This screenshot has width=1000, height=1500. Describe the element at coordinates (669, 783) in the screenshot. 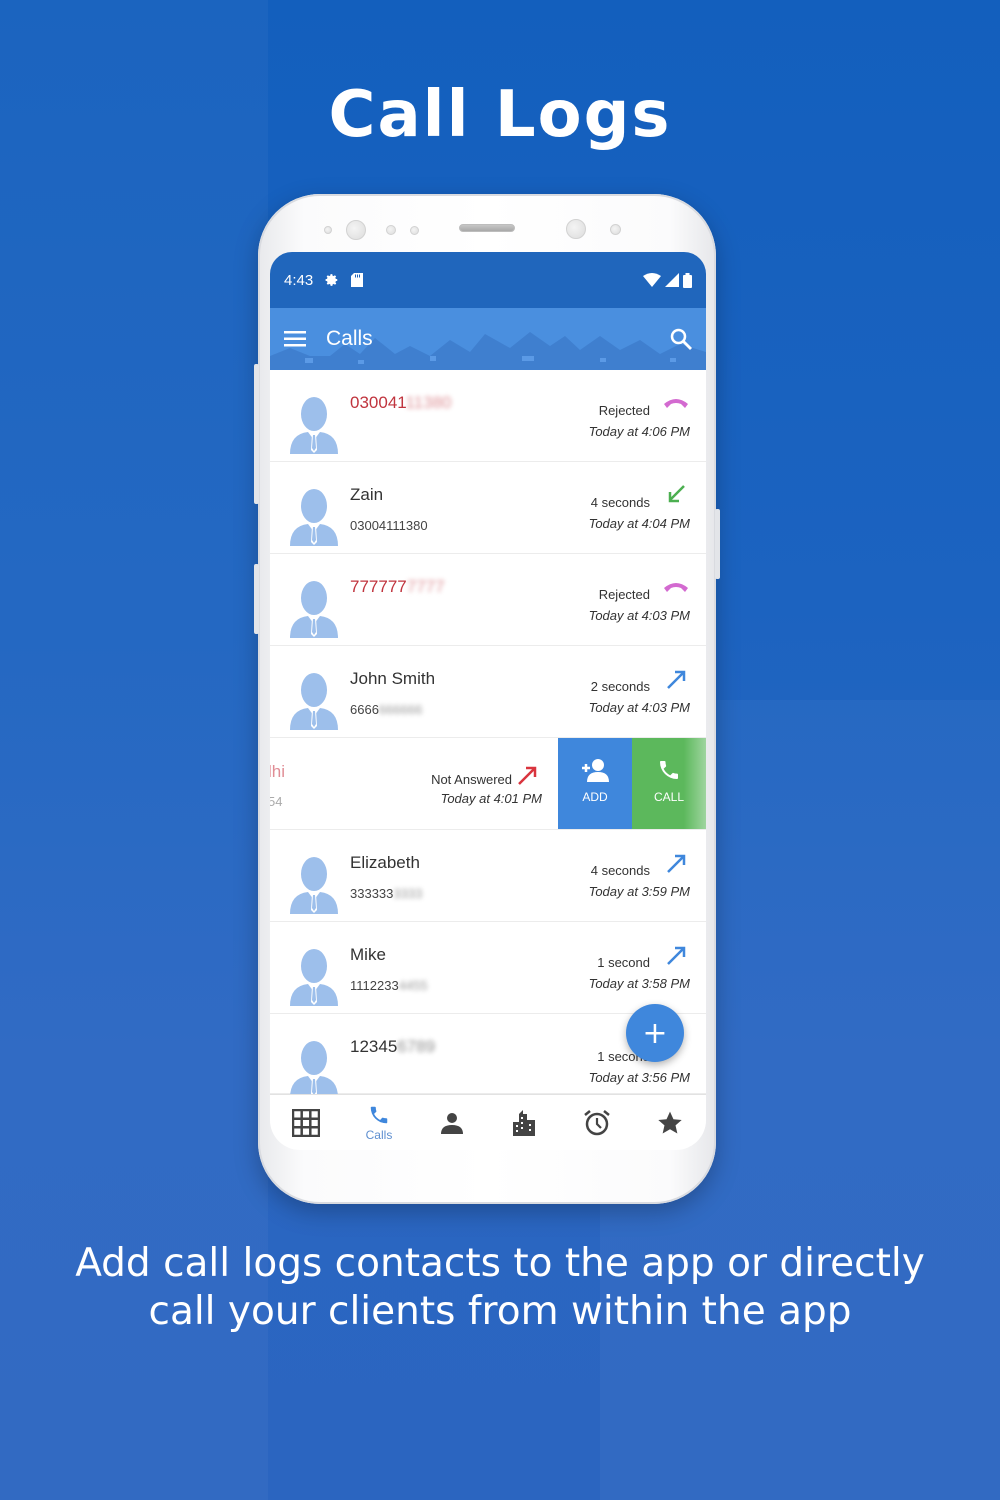

I see `call-button: CALL` at that location.